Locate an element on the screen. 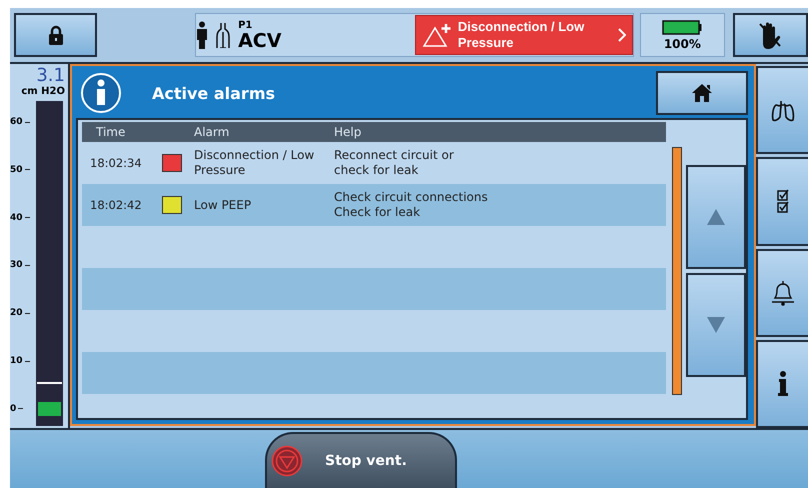 This screenshot has height=488, width=808. table-cell-text: 18:02:34 is located at coordinates (116, 163).